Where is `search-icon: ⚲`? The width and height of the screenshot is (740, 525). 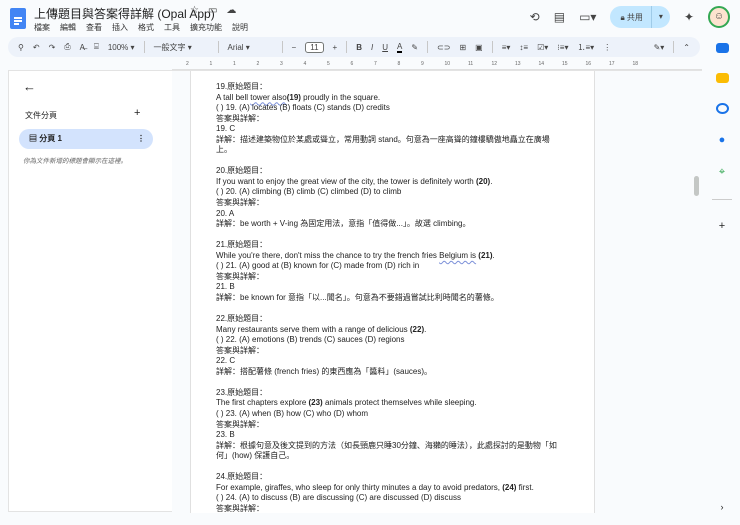
search-icon: ⚲ is located at coordinates (21, 47).